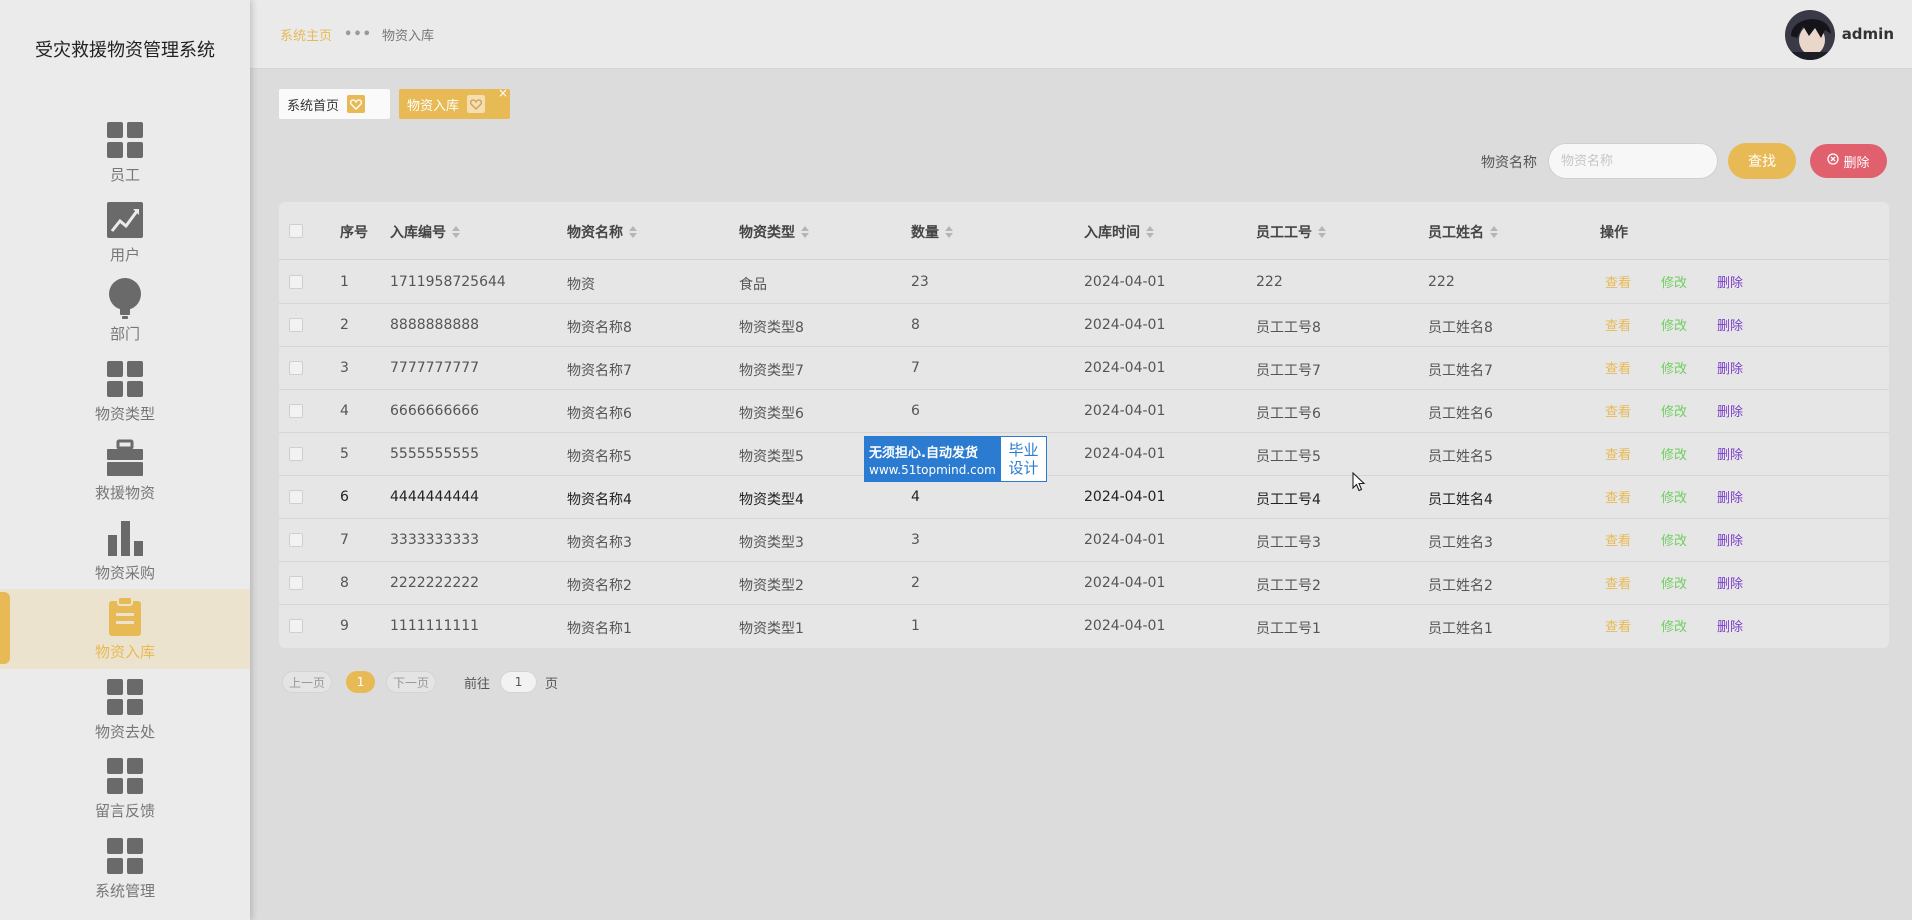  I want to click on column-header-employee-name: 员工姓名, so click(1463, 232).